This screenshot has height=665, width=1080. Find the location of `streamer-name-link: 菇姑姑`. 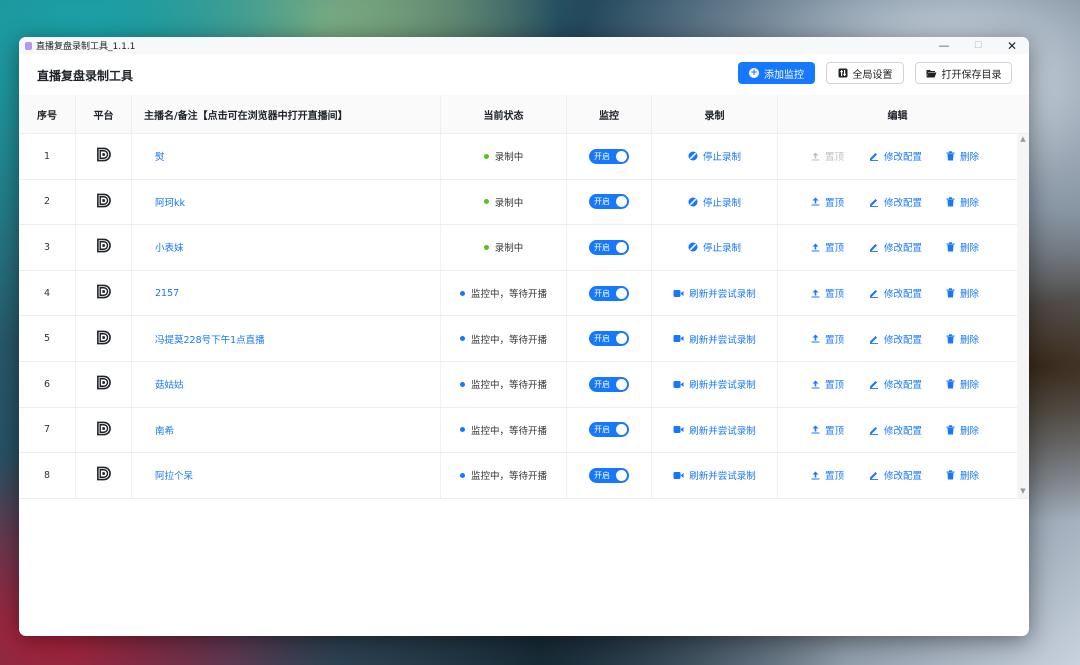

streamer-name-link: 菇姑姑 is located at coordinates (286, 384).